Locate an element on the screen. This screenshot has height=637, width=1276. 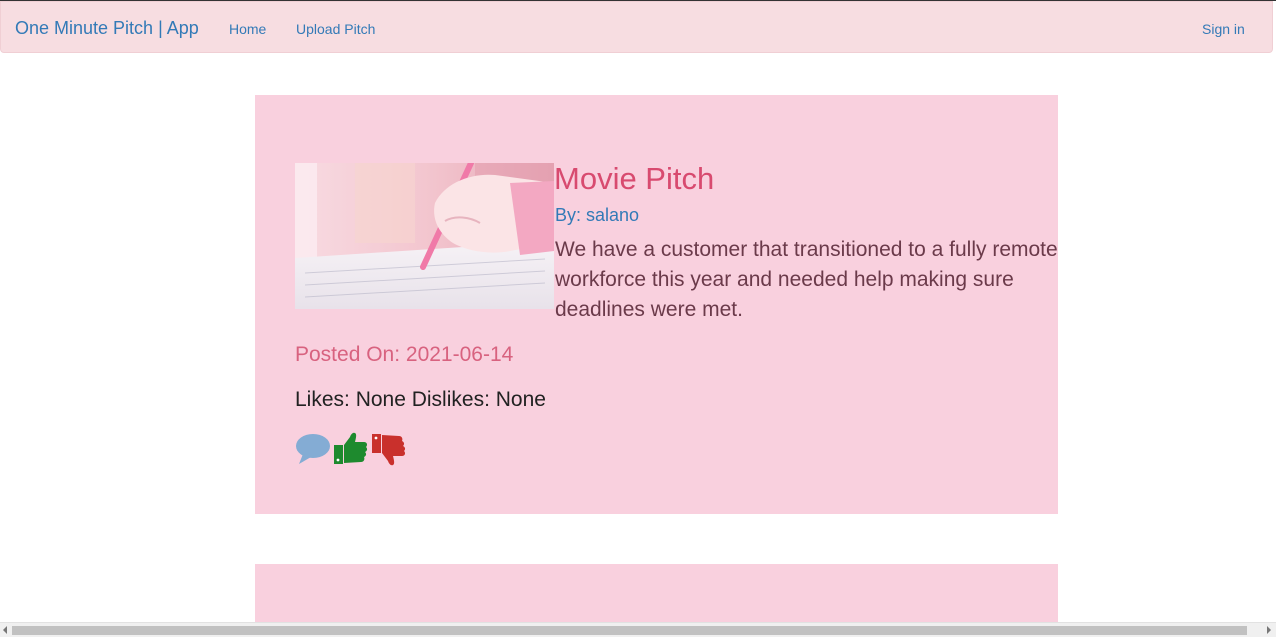
scroll-right-arrow-icon is located at coordinates (1269, 630).